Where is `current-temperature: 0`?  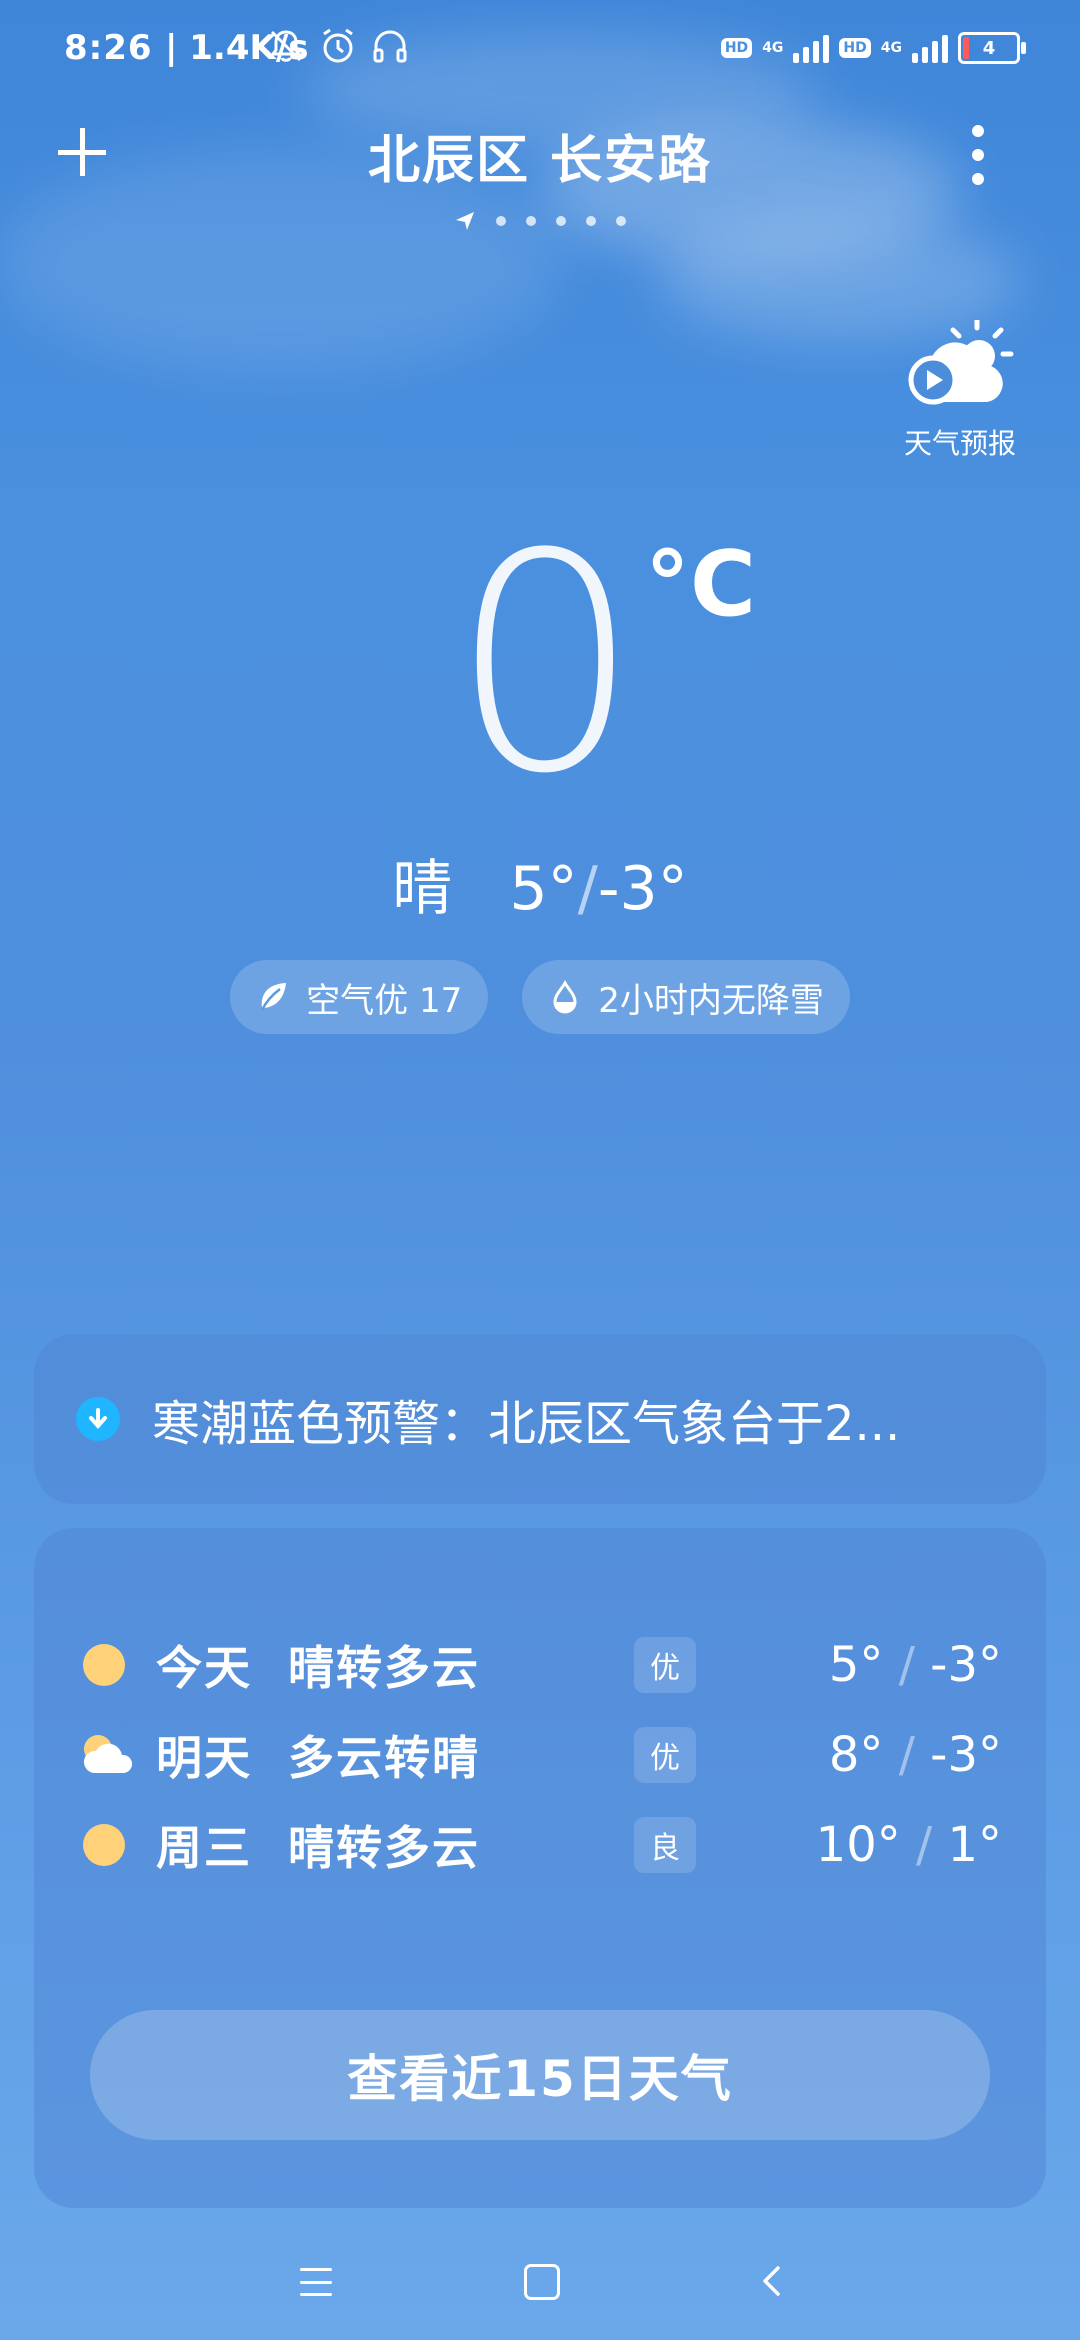
current-temperature: 0 is located at coordinates (545, 664).